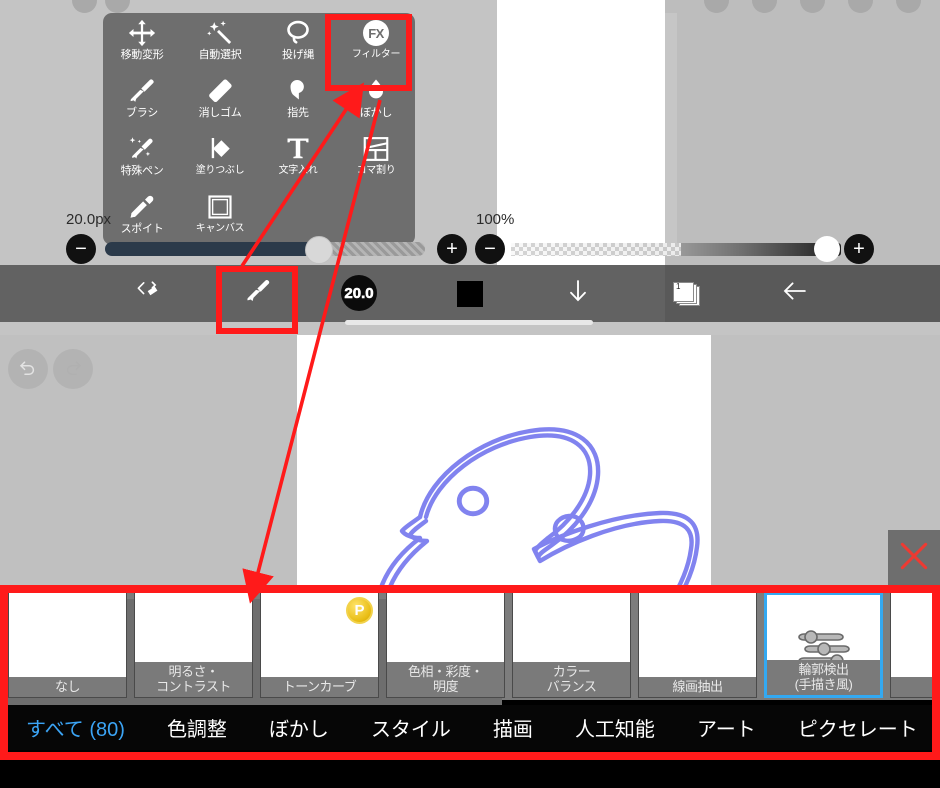 This screenshot has height=788, width=940. What do you see at coordinates (142, 216) in the screenshot?
I see `tool-eyedropper: スポイト` at bounding box center [142, 216].